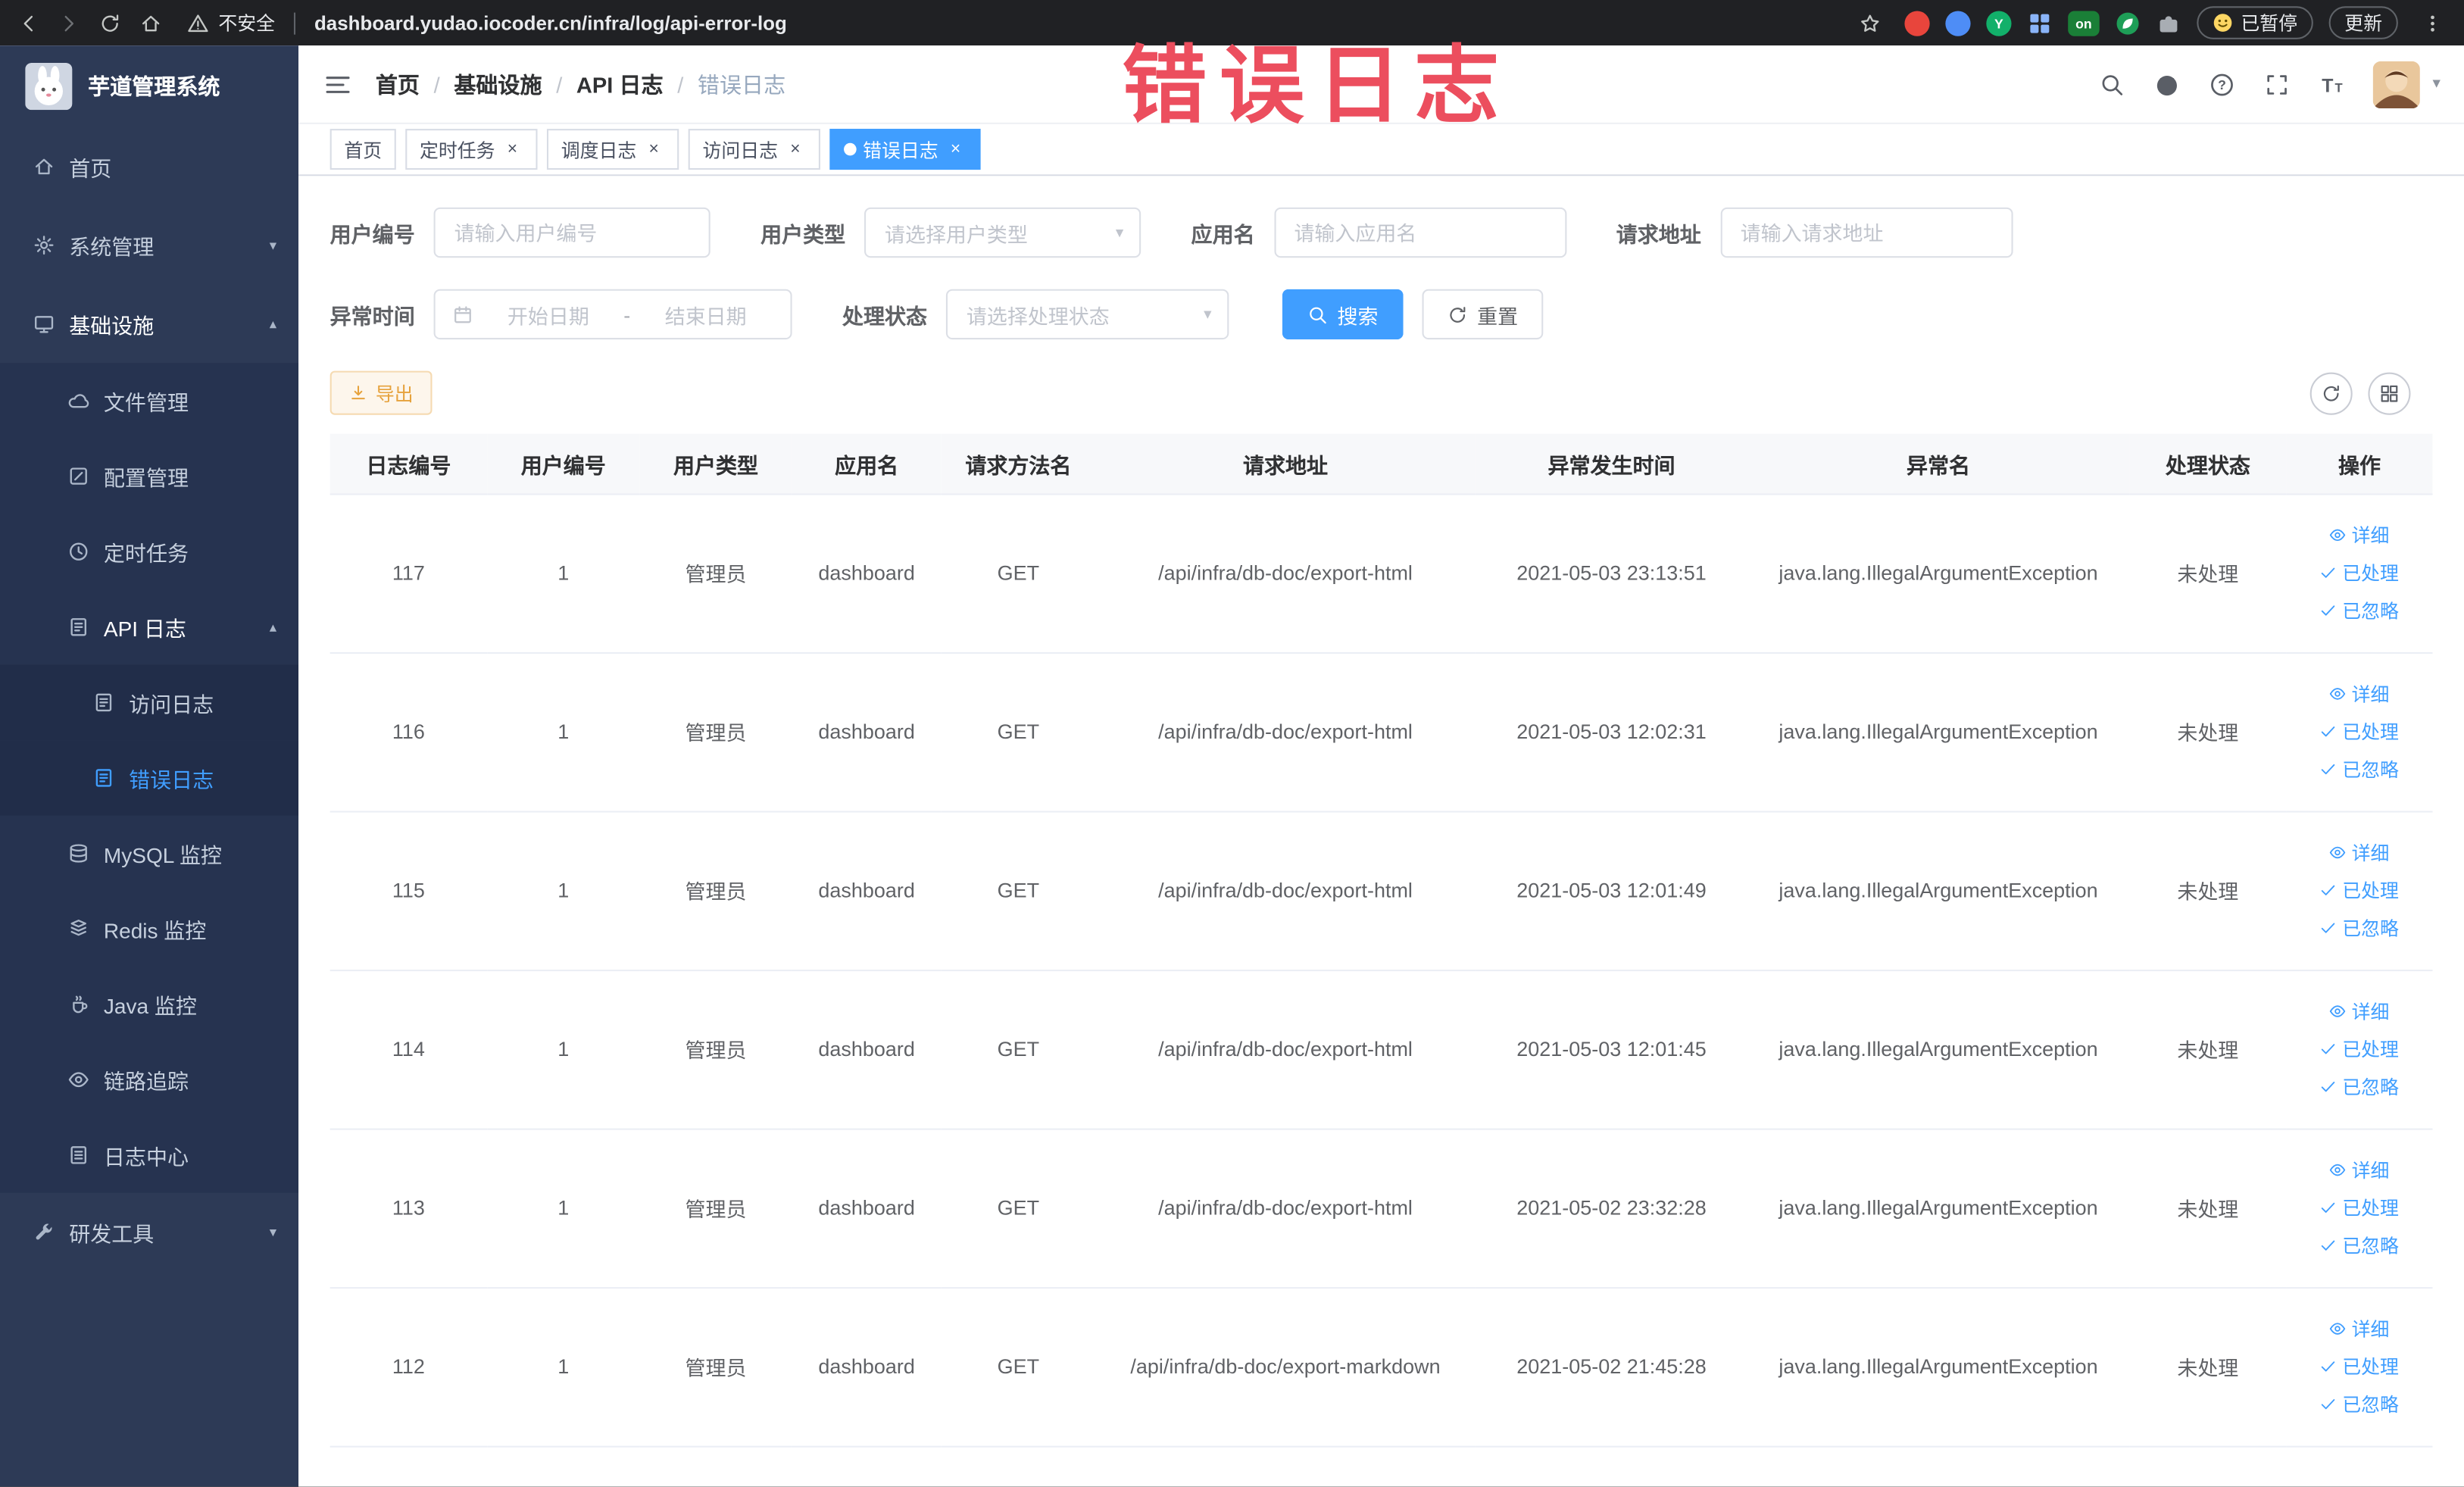 Image resolution: width=2464 pixels, height=1487 pixels. Describe the element at coordinates (754, 149) in the screenshot. I see `tab-access-log: 访问日志 ×` at that location.